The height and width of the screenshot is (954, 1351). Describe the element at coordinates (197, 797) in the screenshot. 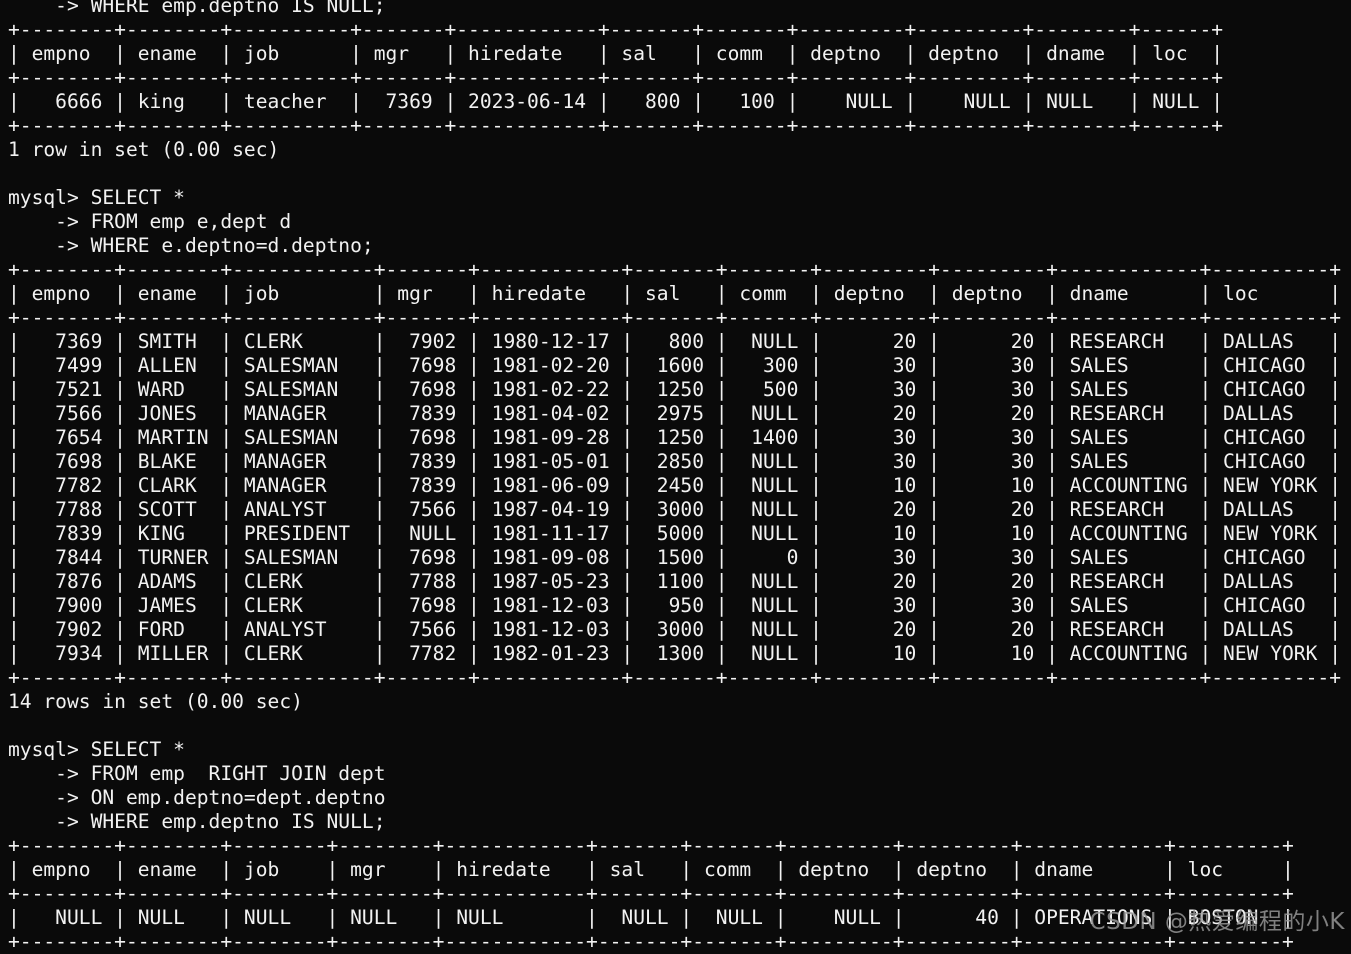

I see `sql-line: -> ON emp.deptno=dept.deptno` at that location.